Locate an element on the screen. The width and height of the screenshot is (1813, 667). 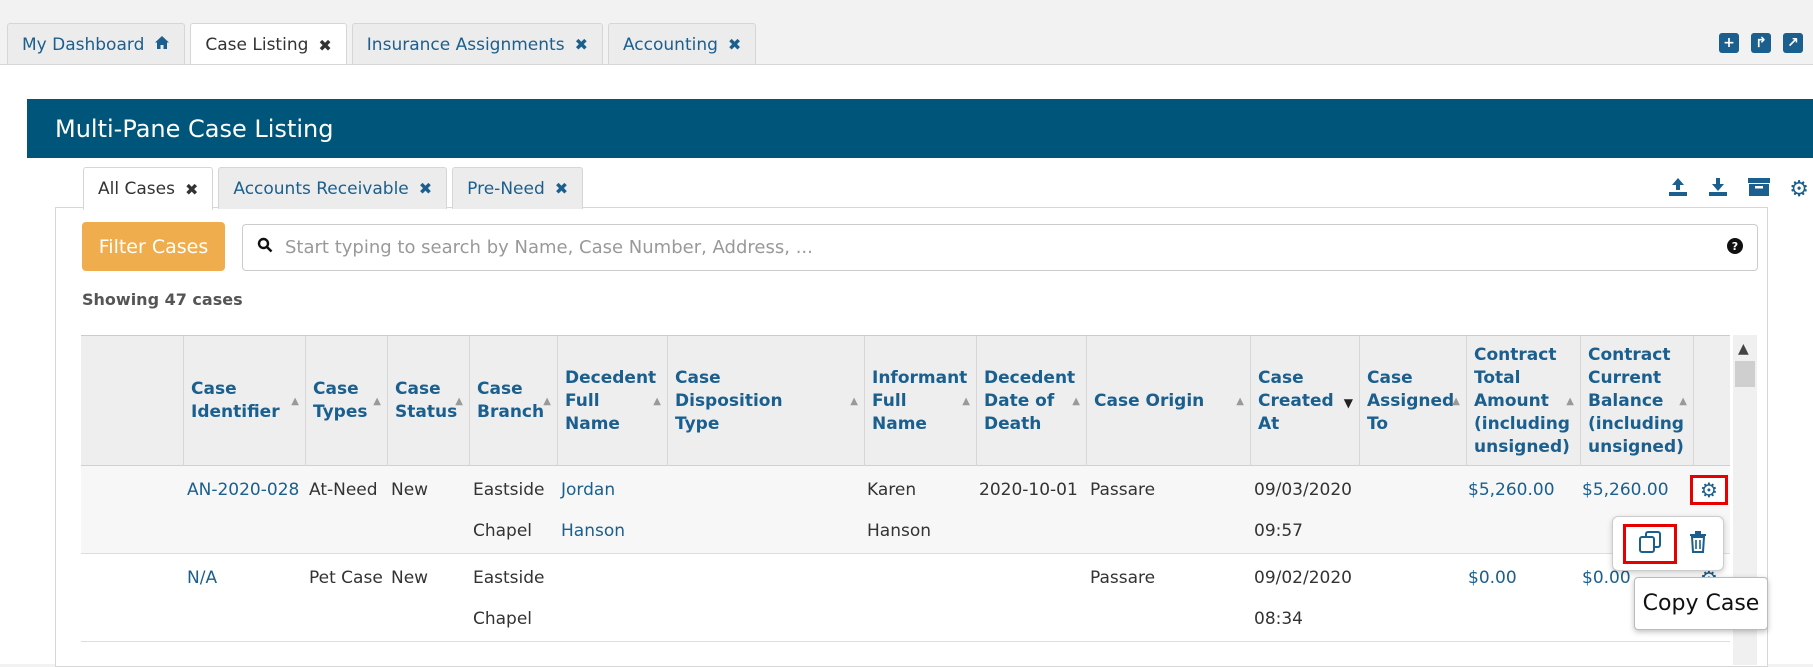
informant-name-cell: Hanson is located at coordinates (899, 531).